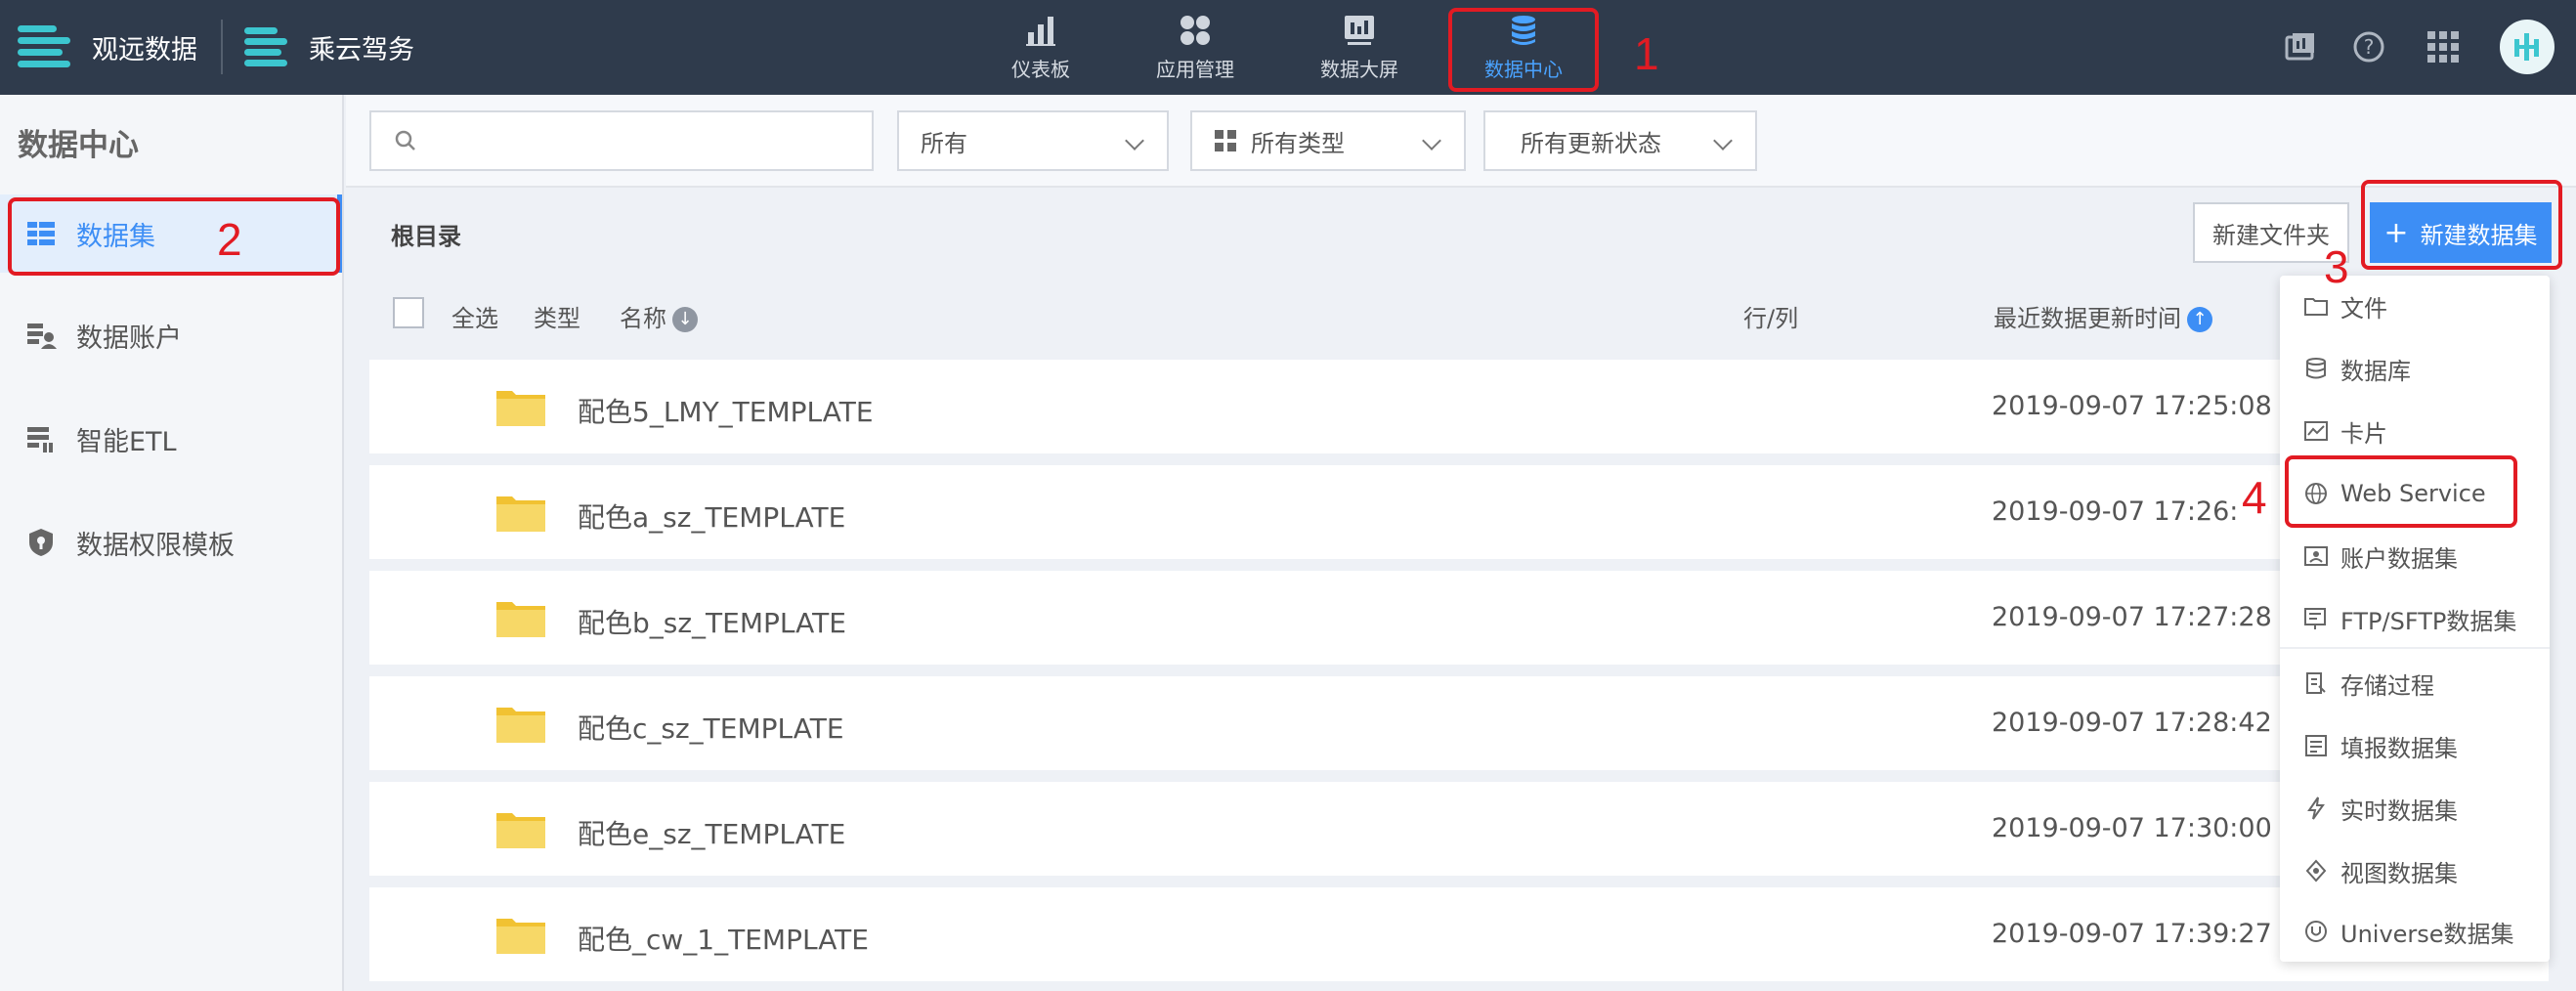 The width and height of the screenshot is (2576, 991). I want to click on avatar, so click(2527, 47).